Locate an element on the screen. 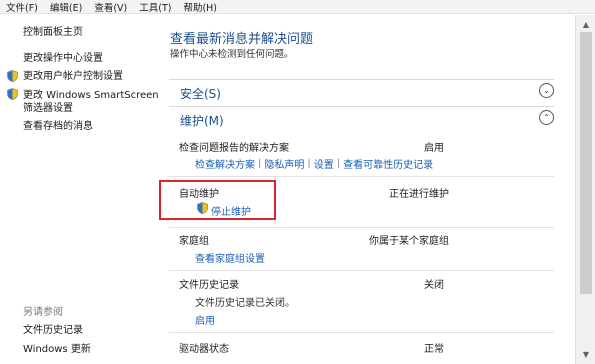 The width and height of the screenshot is (595, 364). view-homegroup-settings-link: 查看家庭组设置 is located at coordinates (230, 257).